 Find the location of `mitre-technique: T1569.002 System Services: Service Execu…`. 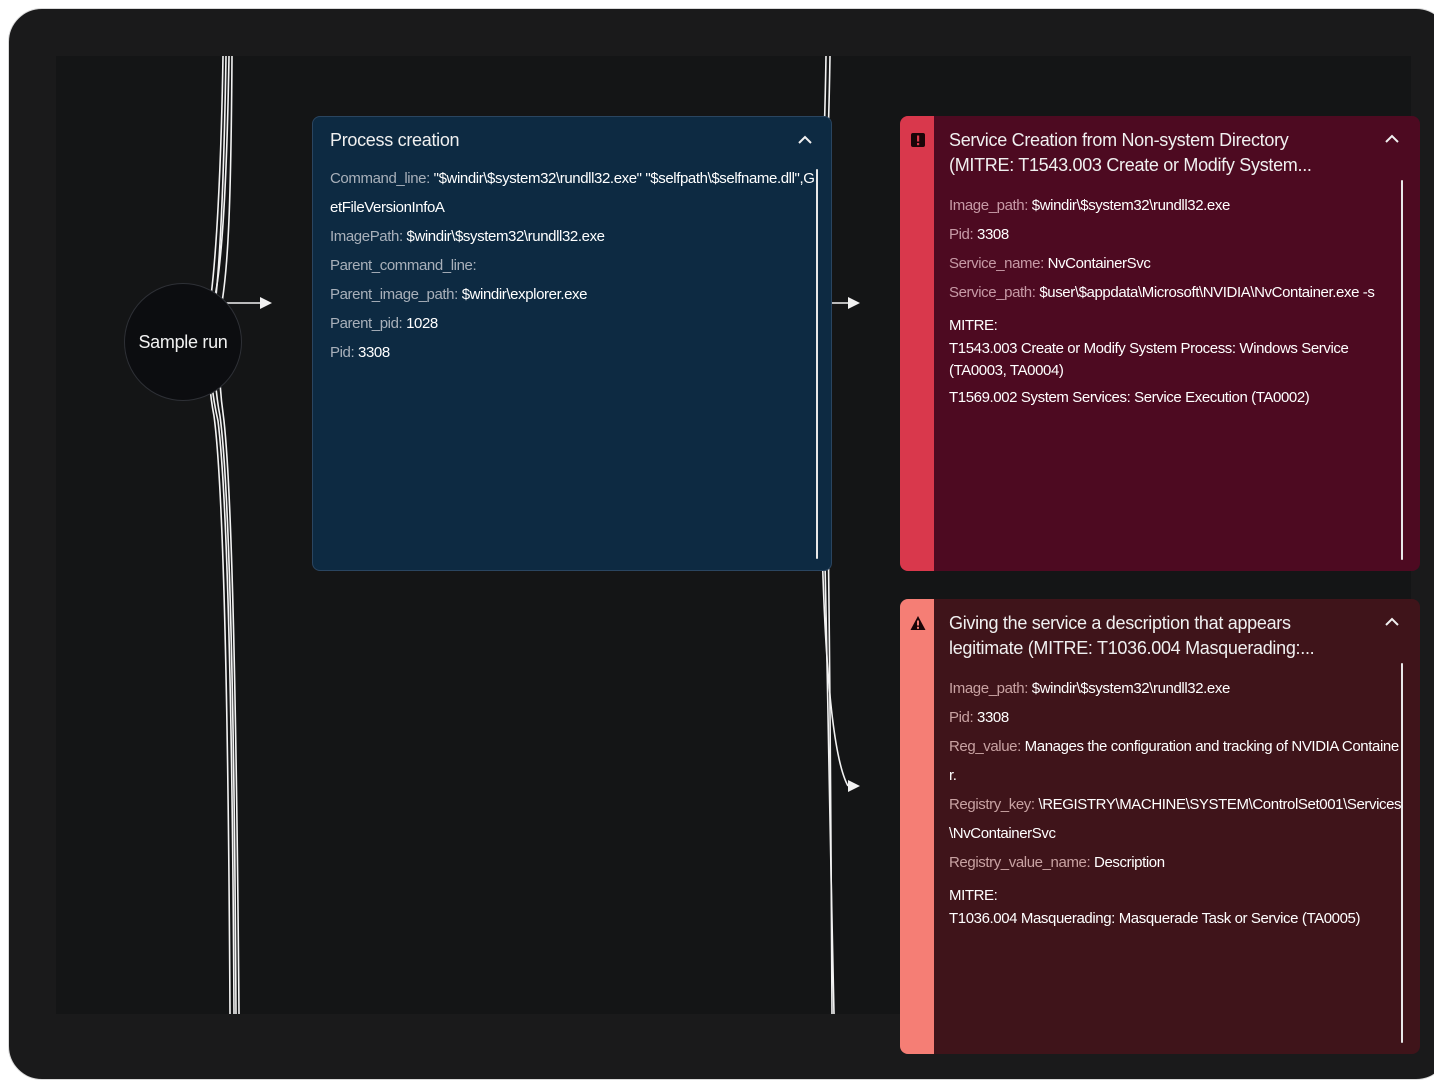

mitre-technique: T1569.002 System Services: Service Execu… is located at coordinates (1129, 397).